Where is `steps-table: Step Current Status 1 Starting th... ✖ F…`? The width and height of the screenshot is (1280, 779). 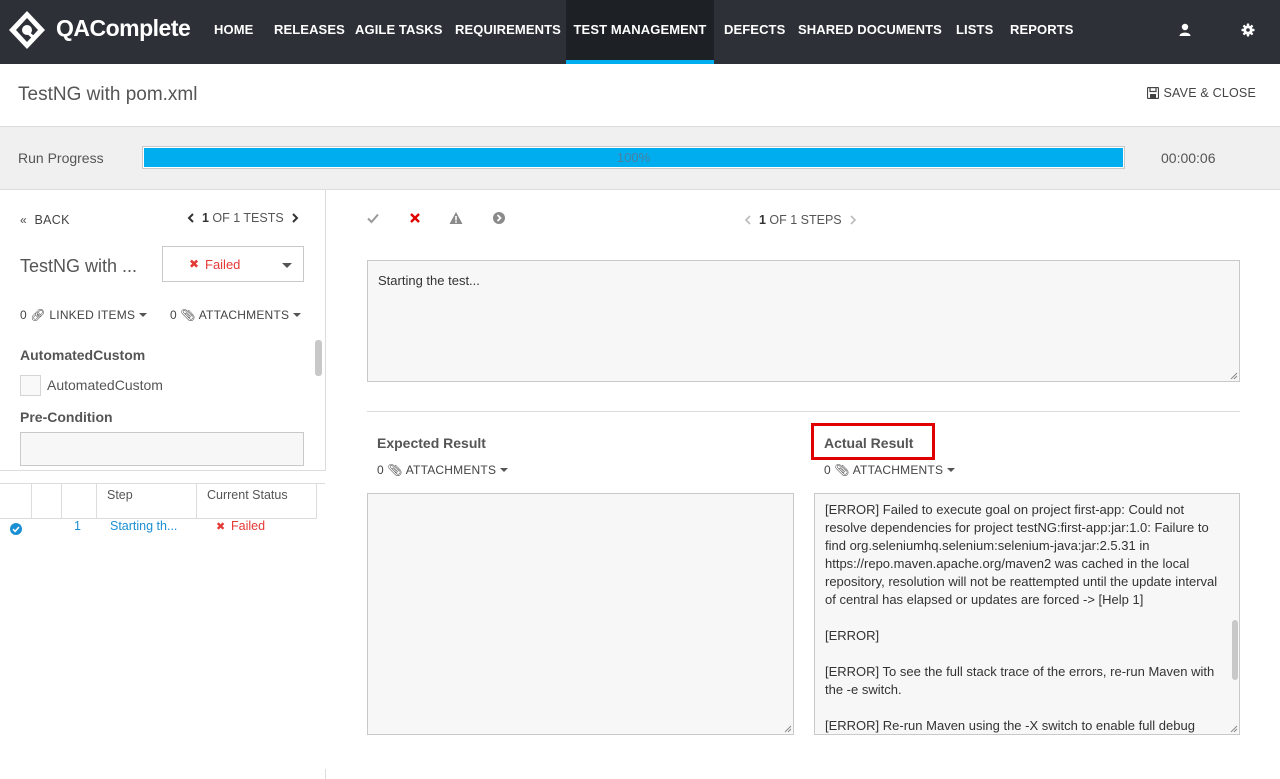 steps-table: Step Current Status 1 Starting th... ✖ F… is located at coordinates (163, 619).